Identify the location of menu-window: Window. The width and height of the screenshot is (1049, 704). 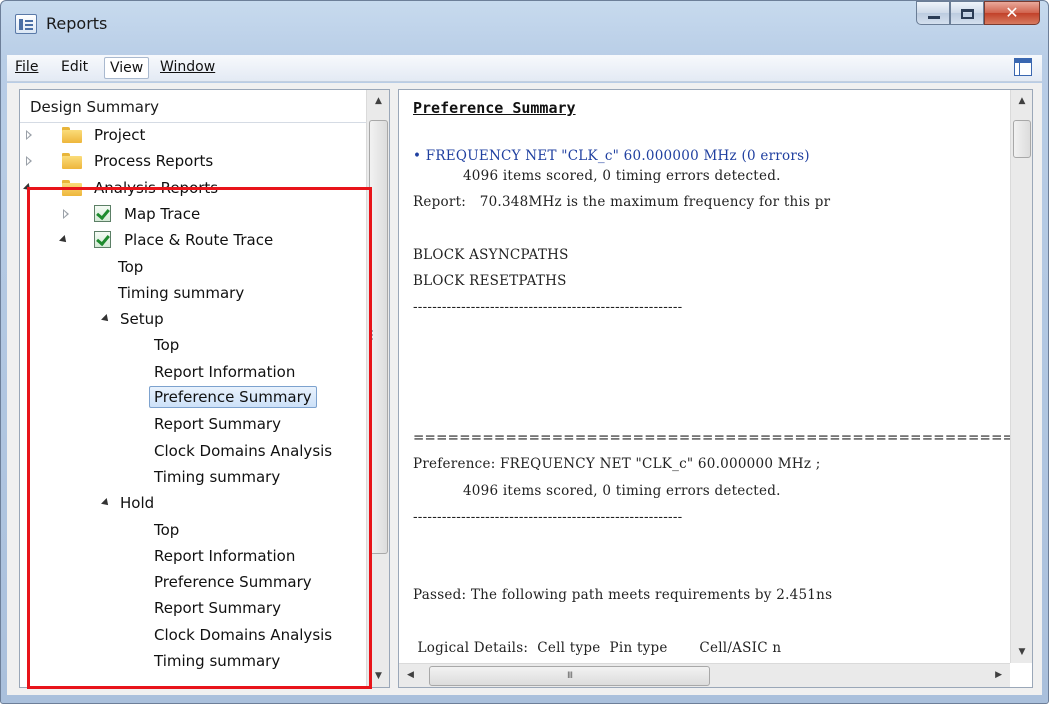
(187, 67).